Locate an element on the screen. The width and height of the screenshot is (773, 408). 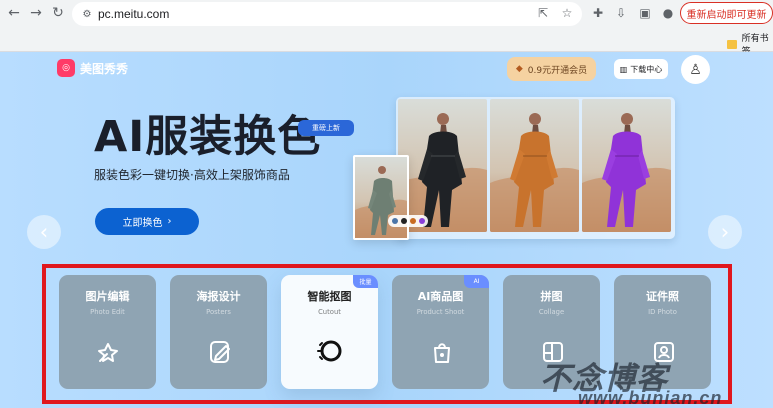
purple-outfit-model-illustration is located at coordinates (626, 172).